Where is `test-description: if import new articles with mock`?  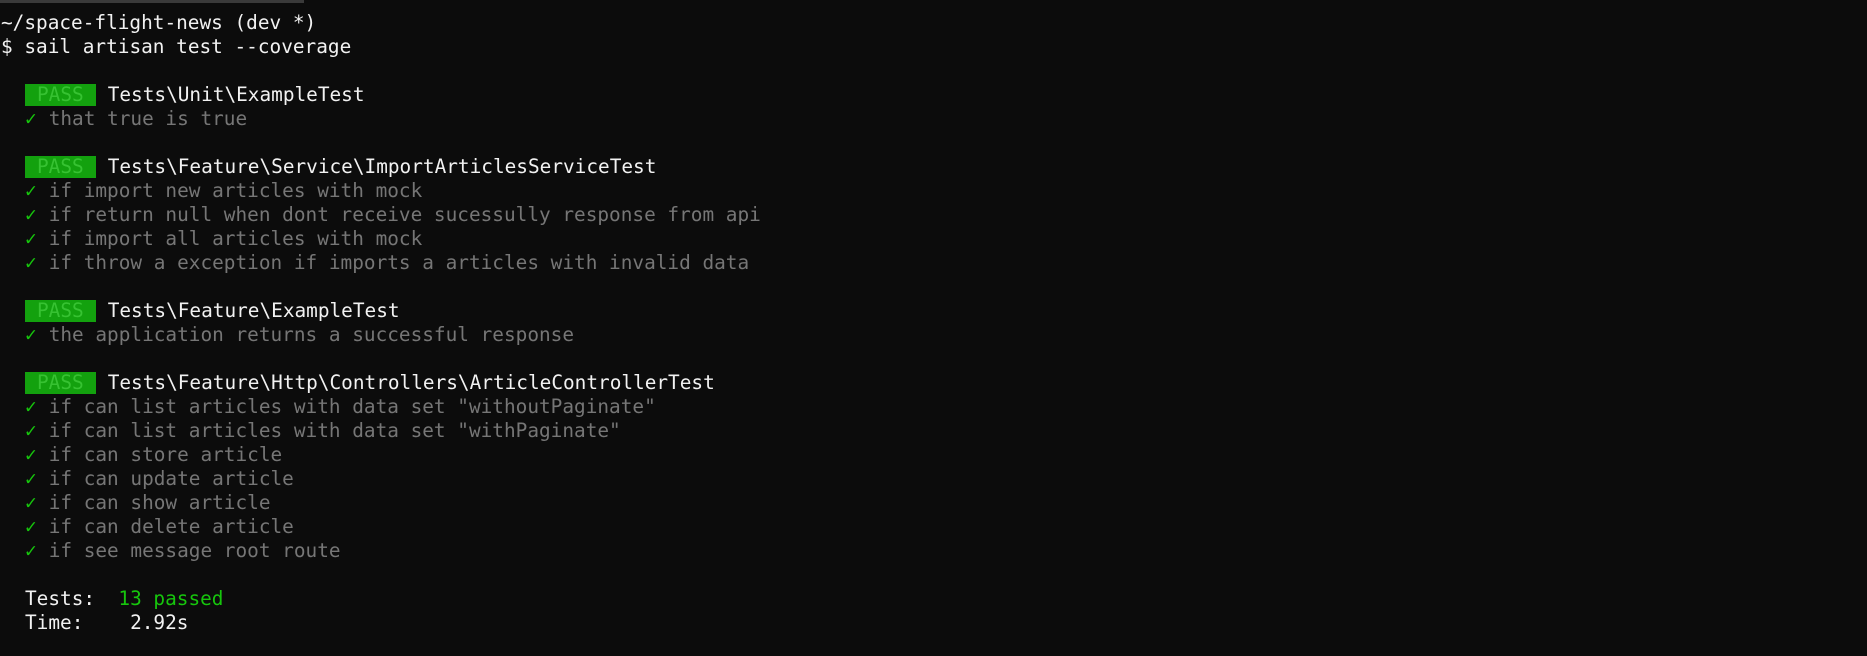 test-description: if import new articles with mock is located at coordinates (235, 190).